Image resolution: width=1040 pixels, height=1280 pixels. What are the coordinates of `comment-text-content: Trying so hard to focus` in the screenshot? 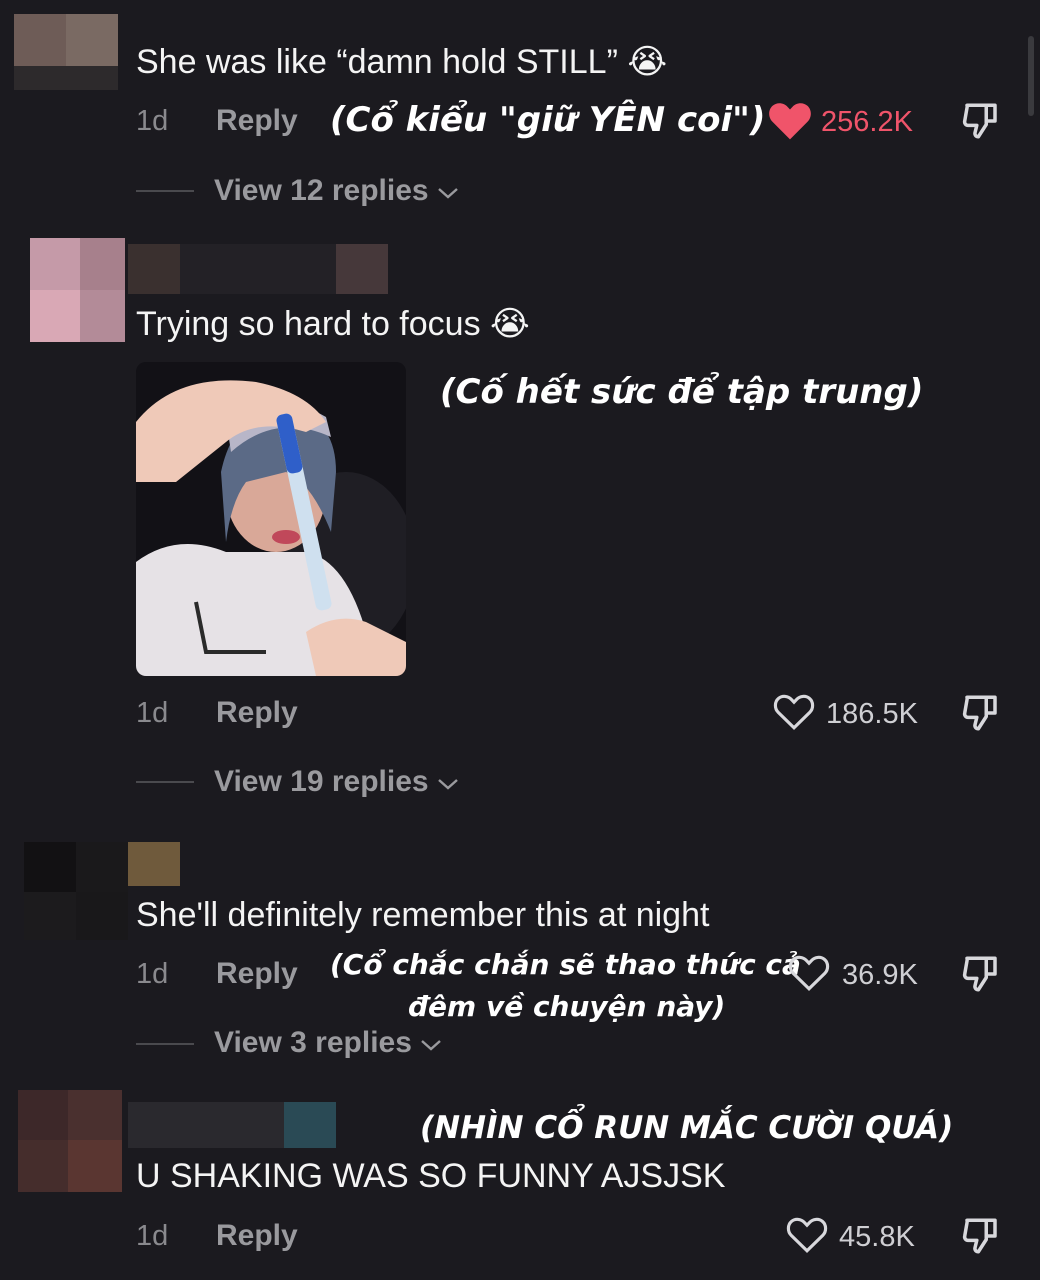 It's located at (313, 324).